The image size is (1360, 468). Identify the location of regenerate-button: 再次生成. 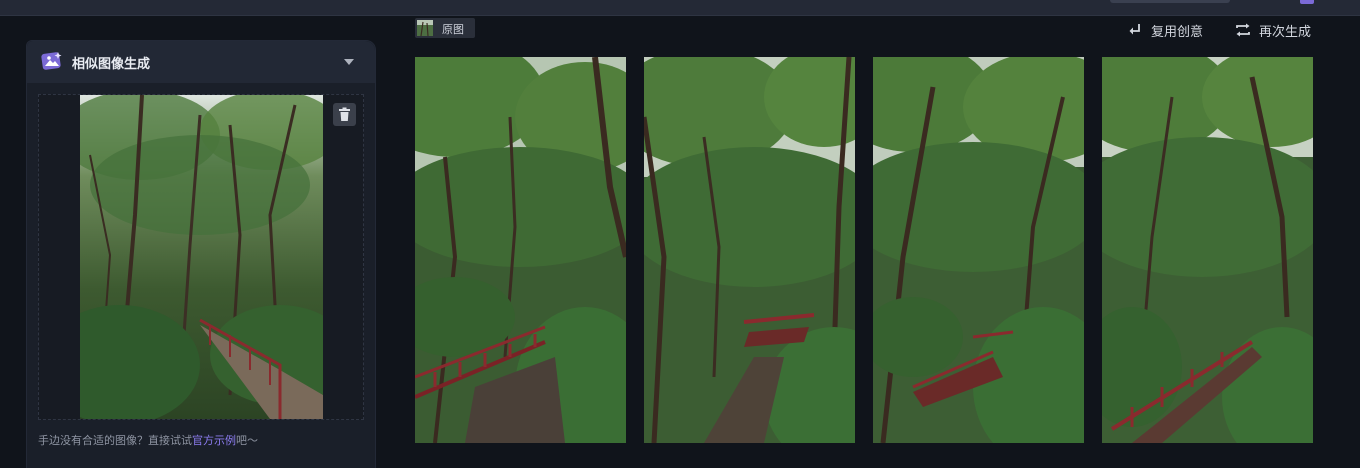
(1280, 30).